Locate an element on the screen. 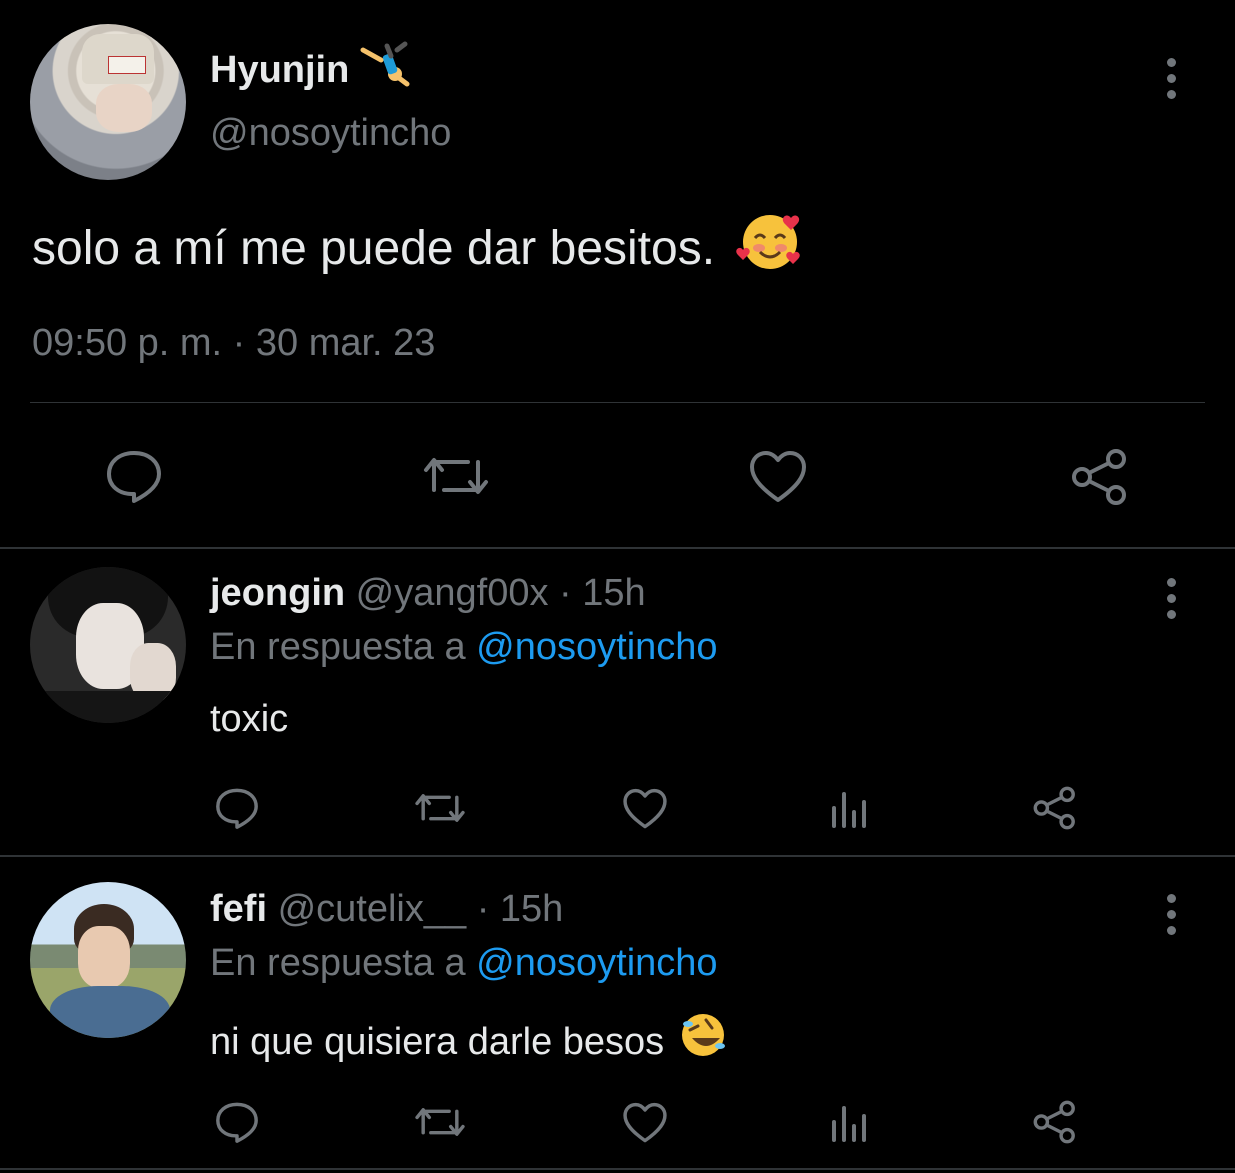 The width and height of the screenshot is (1235, 1173). tweet-text: solo a mí me puede dar besitos. is located at coordinates (374, 248).